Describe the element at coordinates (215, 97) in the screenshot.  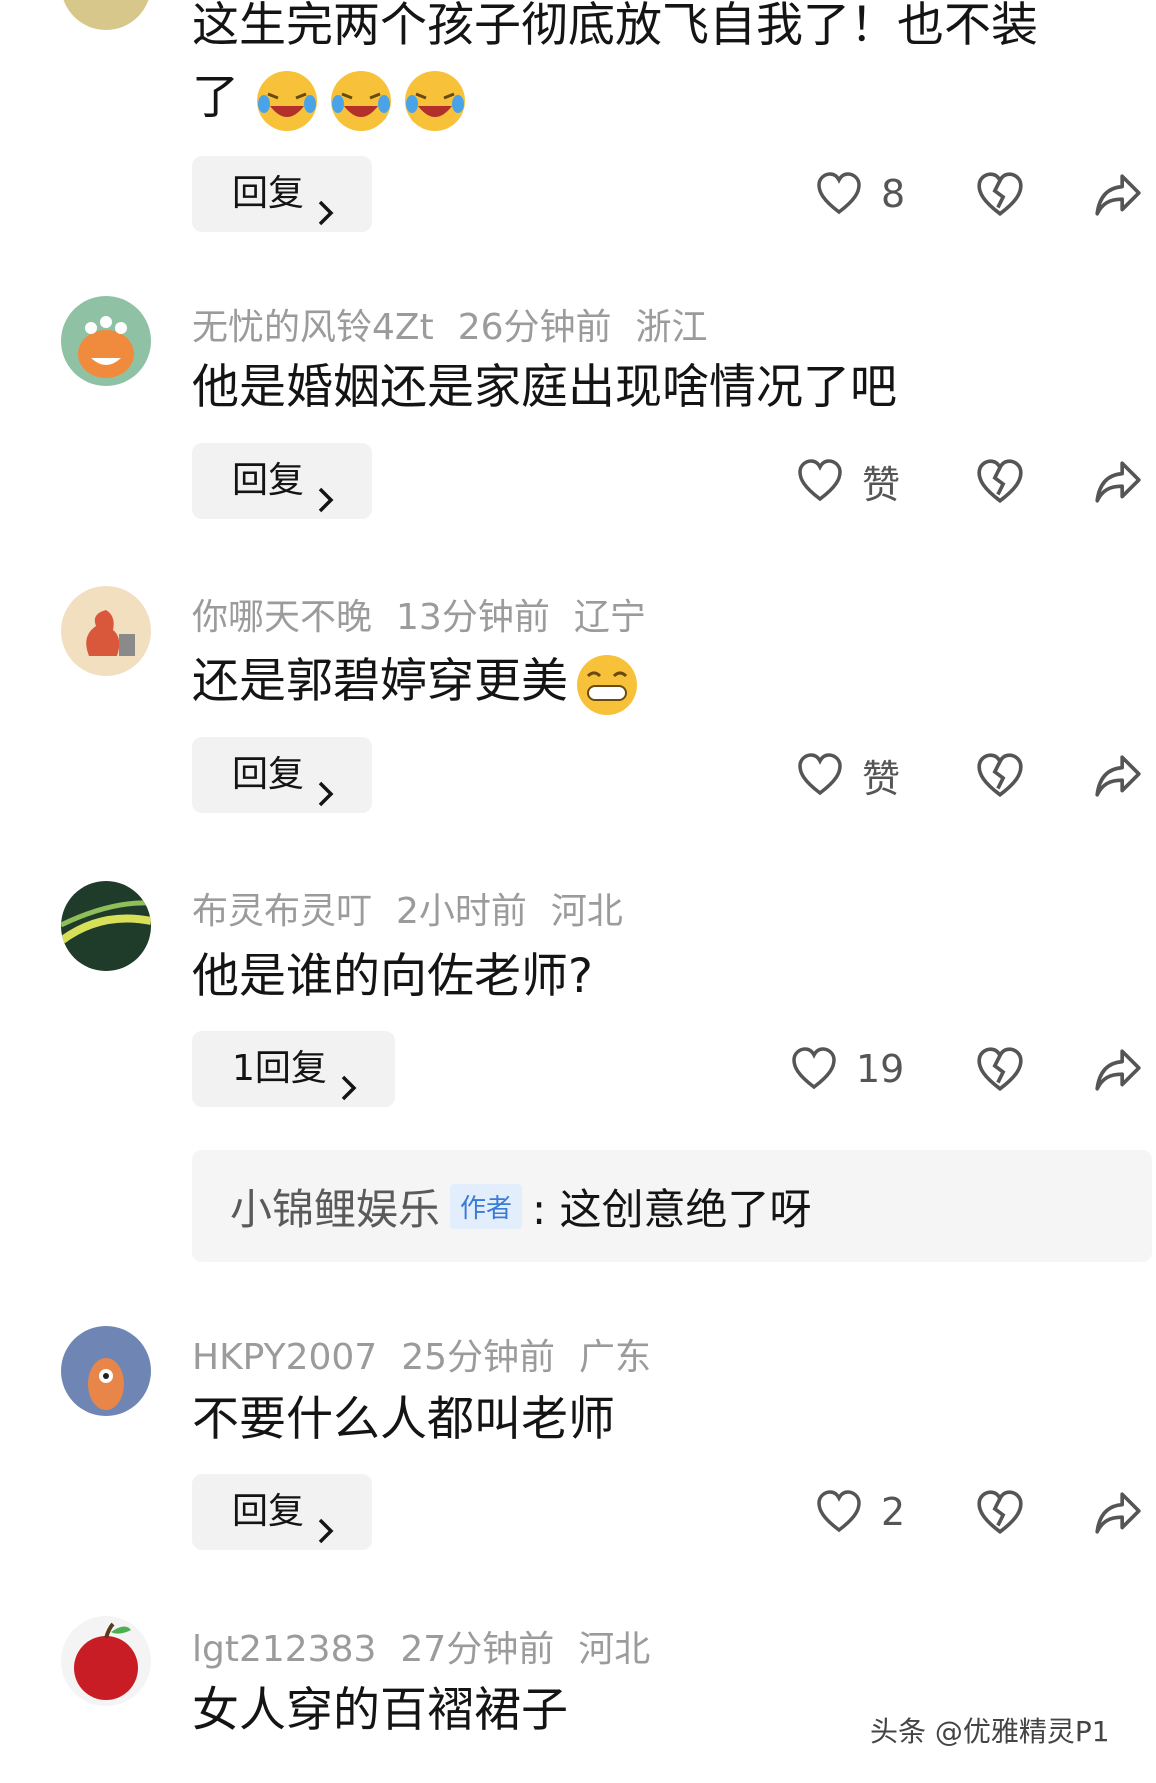
I see `comment-text-line: 了` at that location.